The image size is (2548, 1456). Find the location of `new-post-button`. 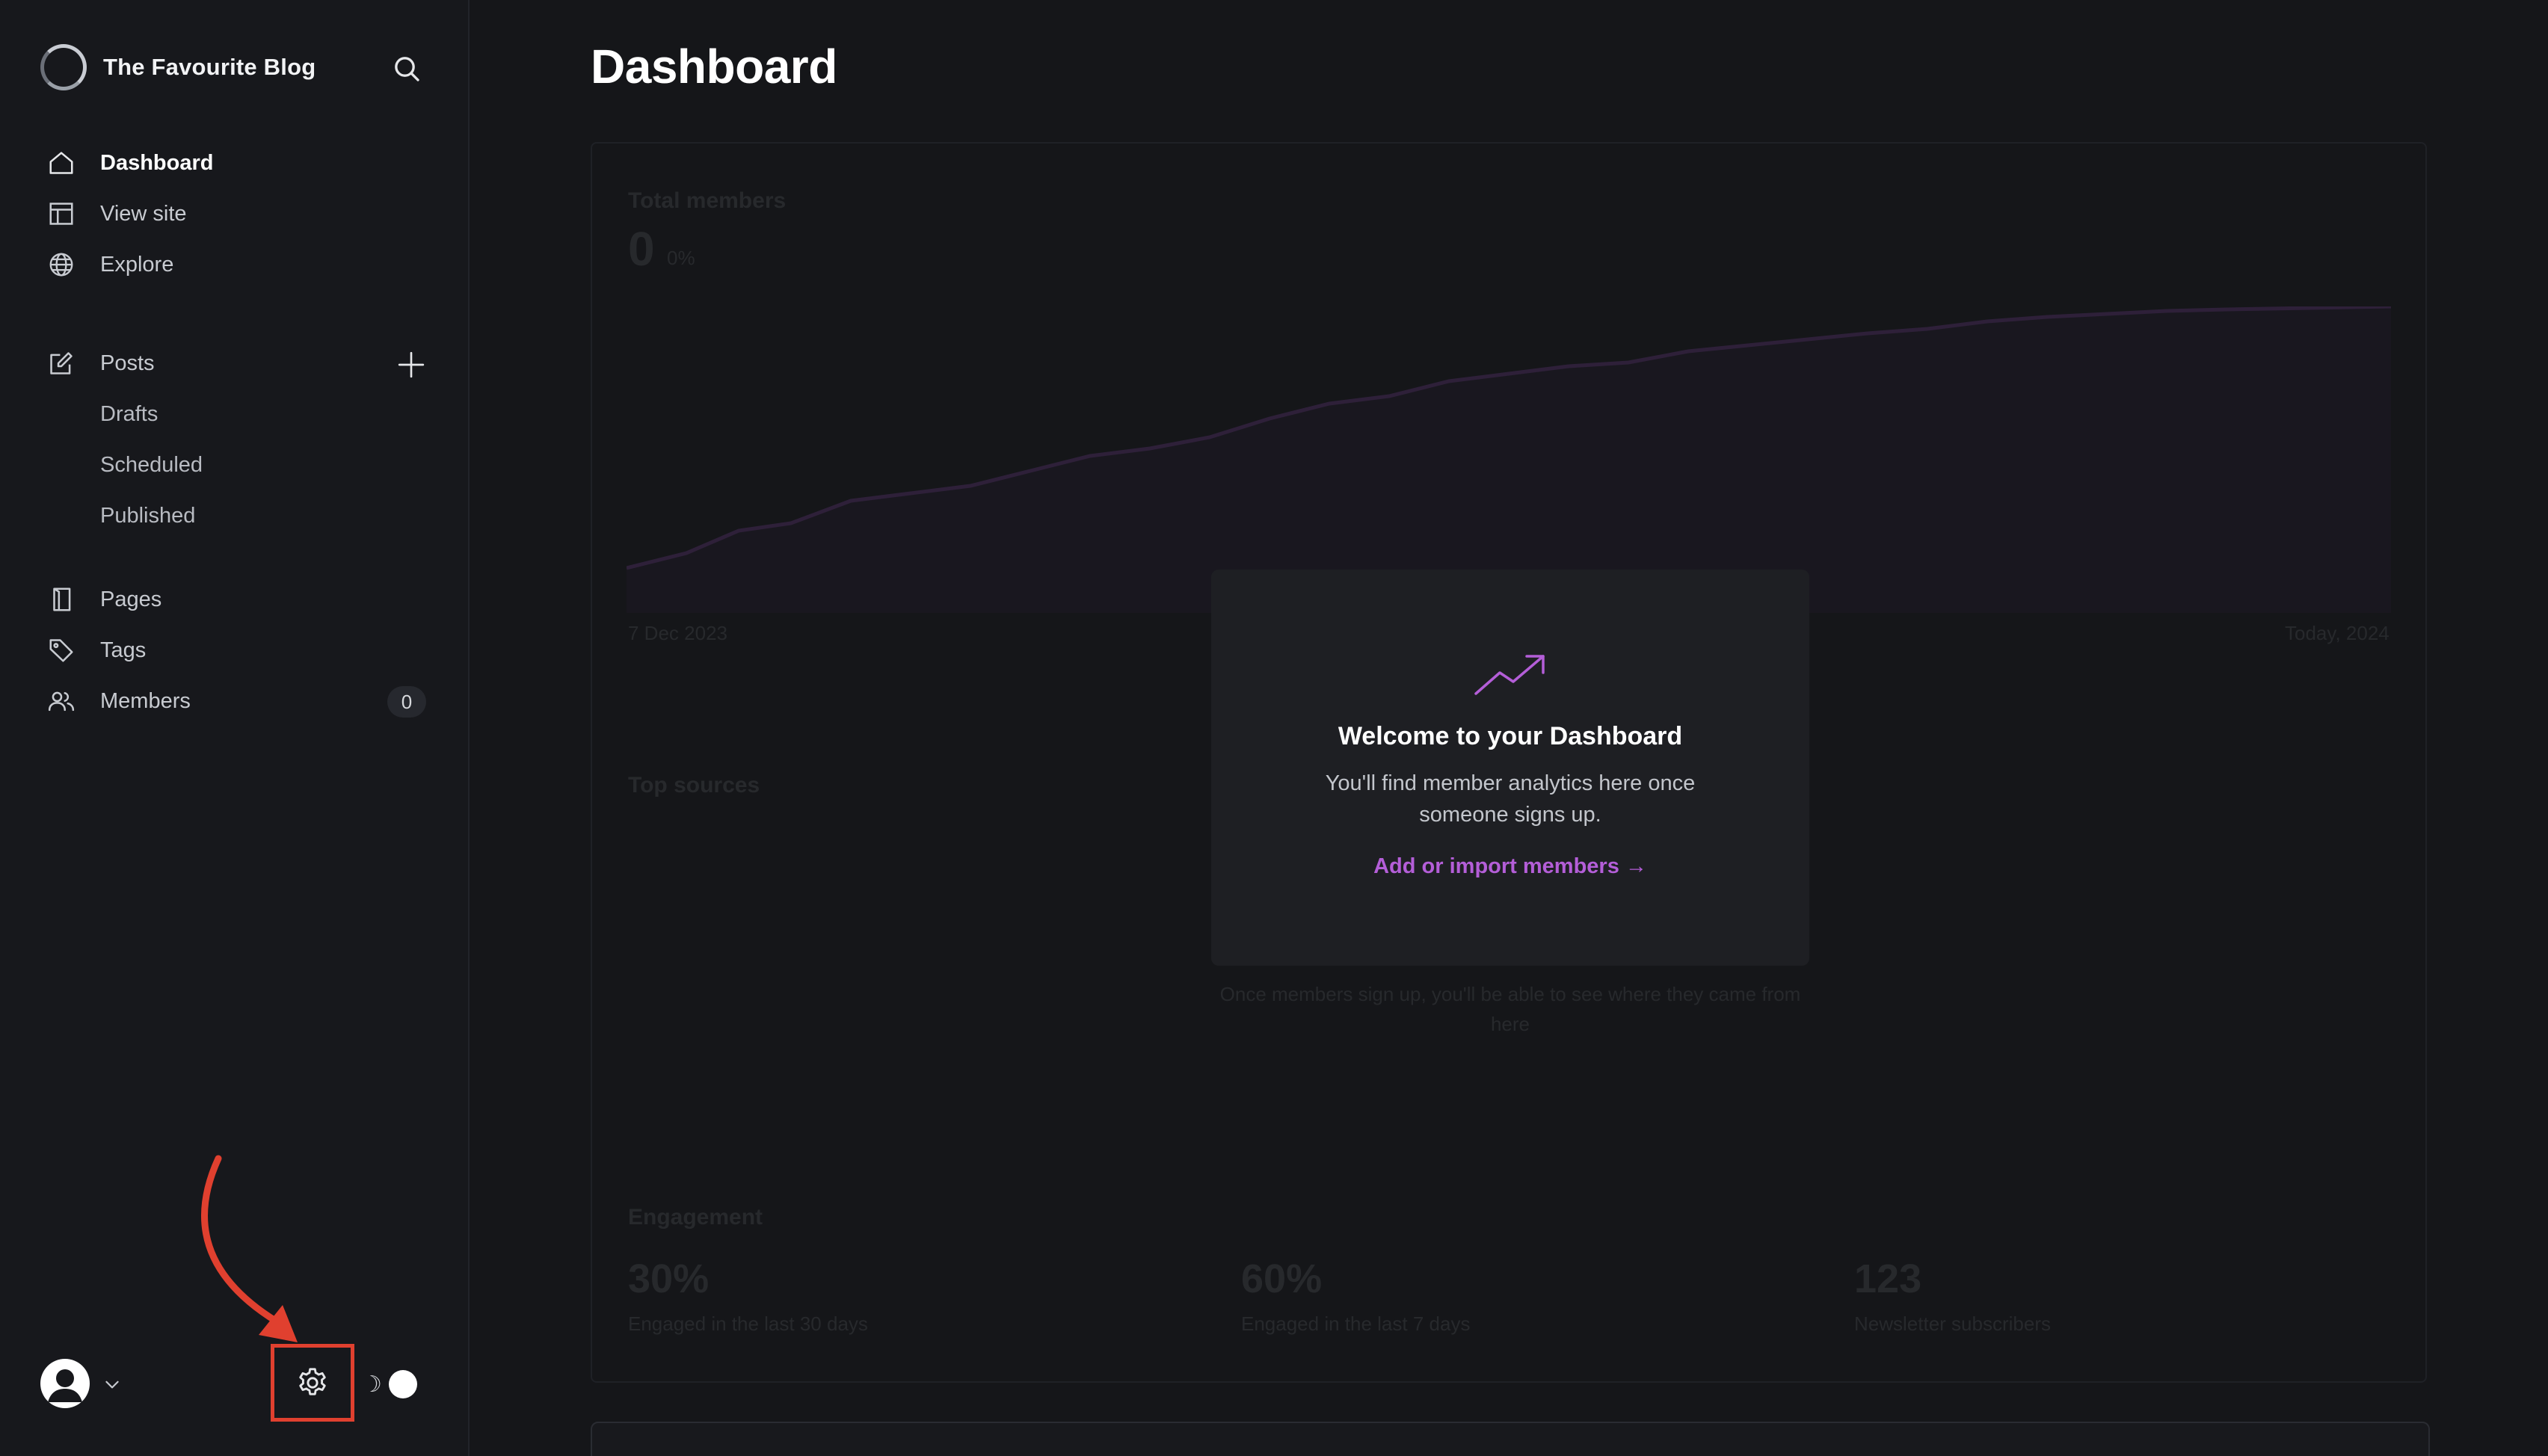

new-post-button is located at coordinates (411, 364).